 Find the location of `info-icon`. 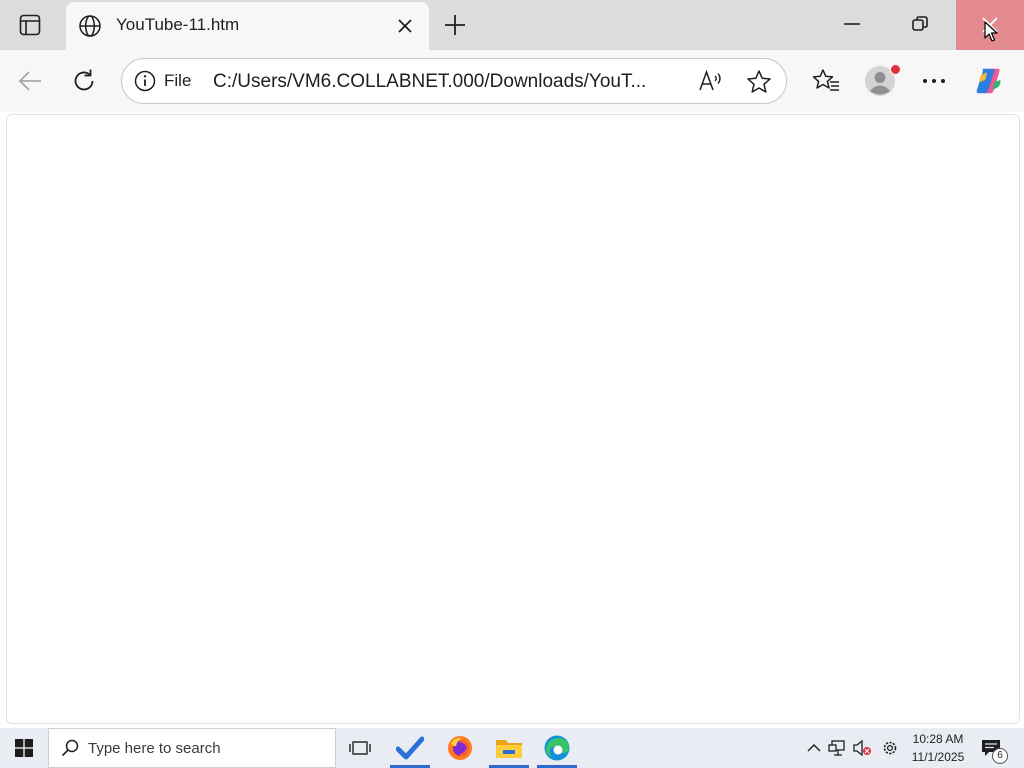

info-icon is located at coordinates (145, 81).